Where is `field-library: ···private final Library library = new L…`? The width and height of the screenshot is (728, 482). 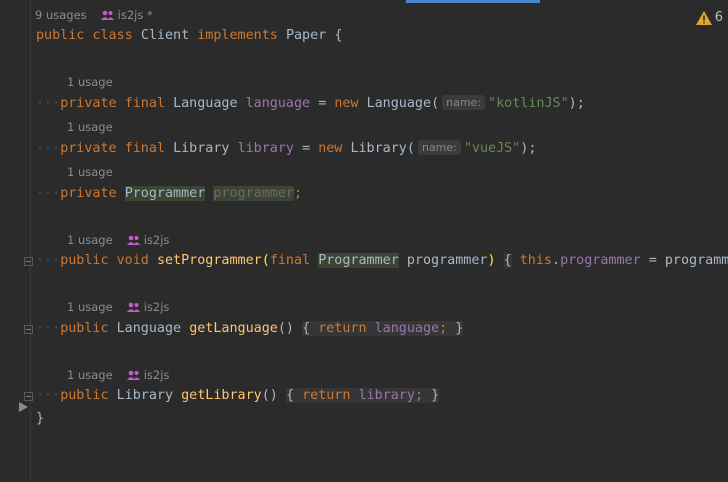 field-library: ···private final Library library = new L… is located at coordinates (286, 149).